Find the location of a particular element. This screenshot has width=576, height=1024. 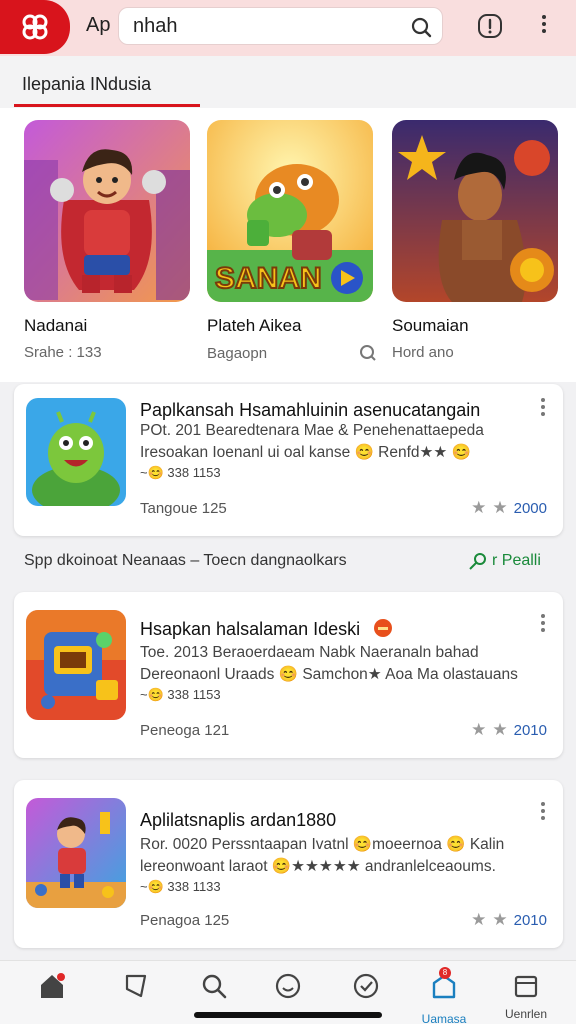

featured-title: Soumaian is located at coordinates (430, 325).